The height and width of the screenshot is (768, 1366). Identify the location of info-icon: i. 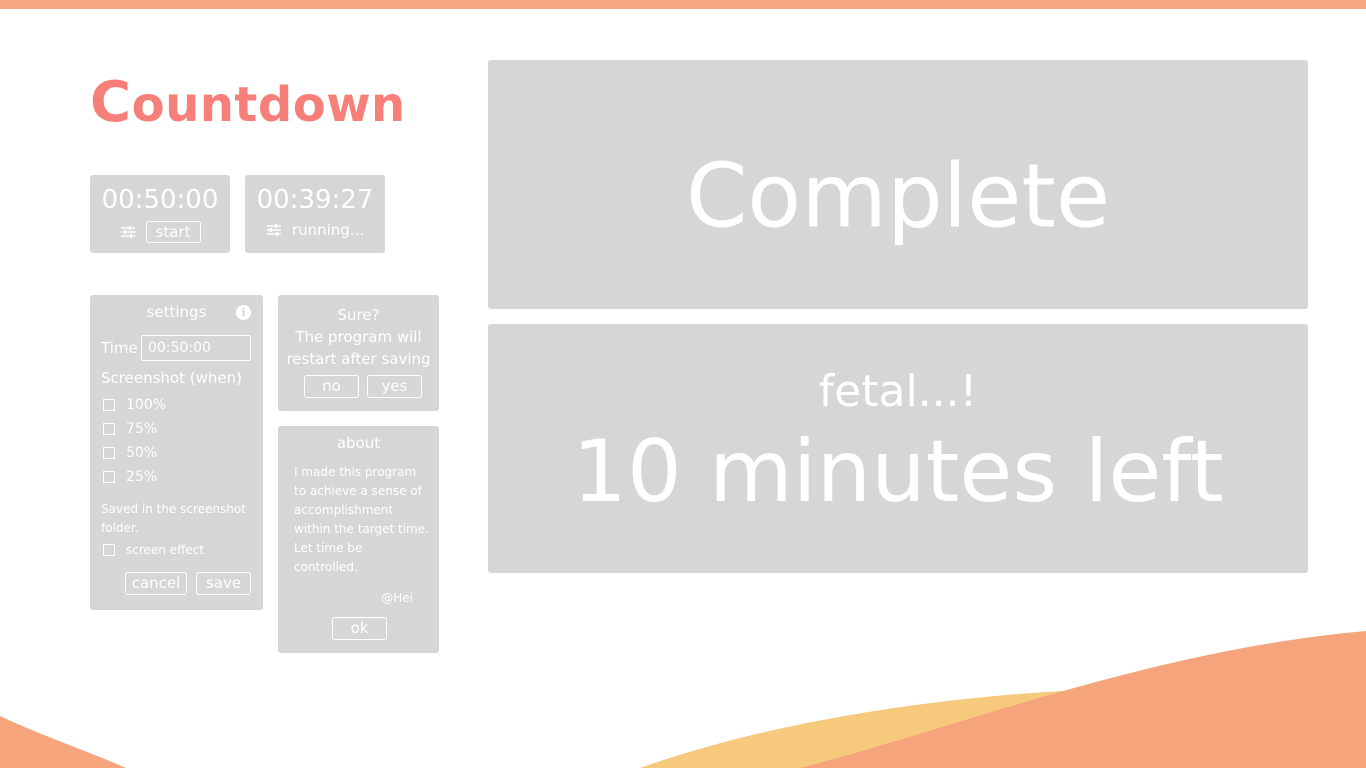
(243, 312).